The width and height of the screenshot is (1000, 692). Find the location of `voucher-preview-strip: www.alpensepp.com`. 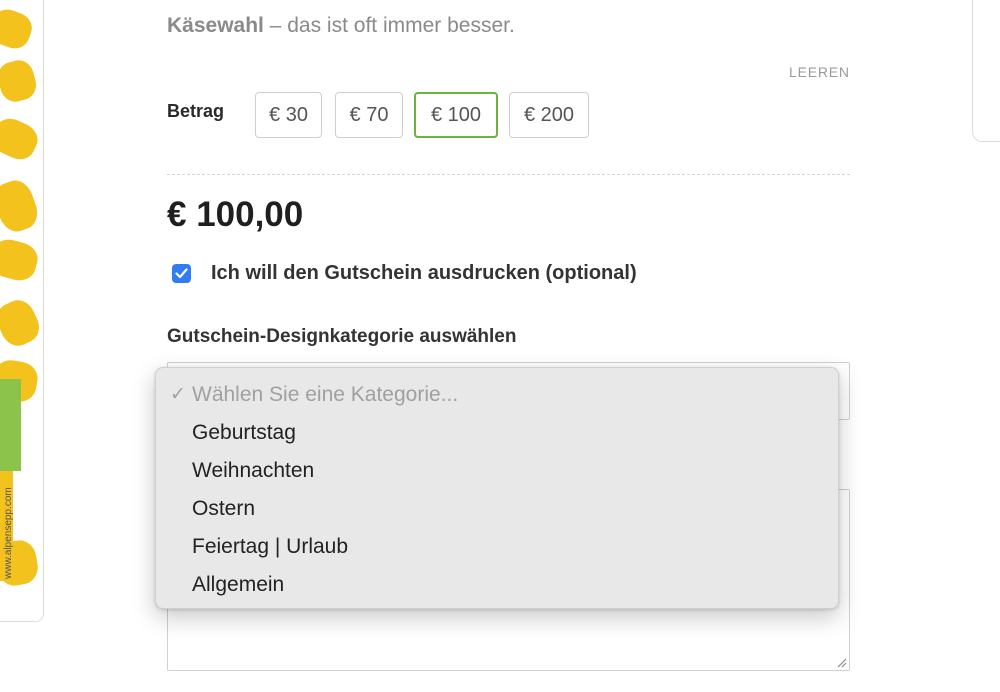

voucher-preview-strip: www.alpensepp.com is located at coordinates (22, 311).